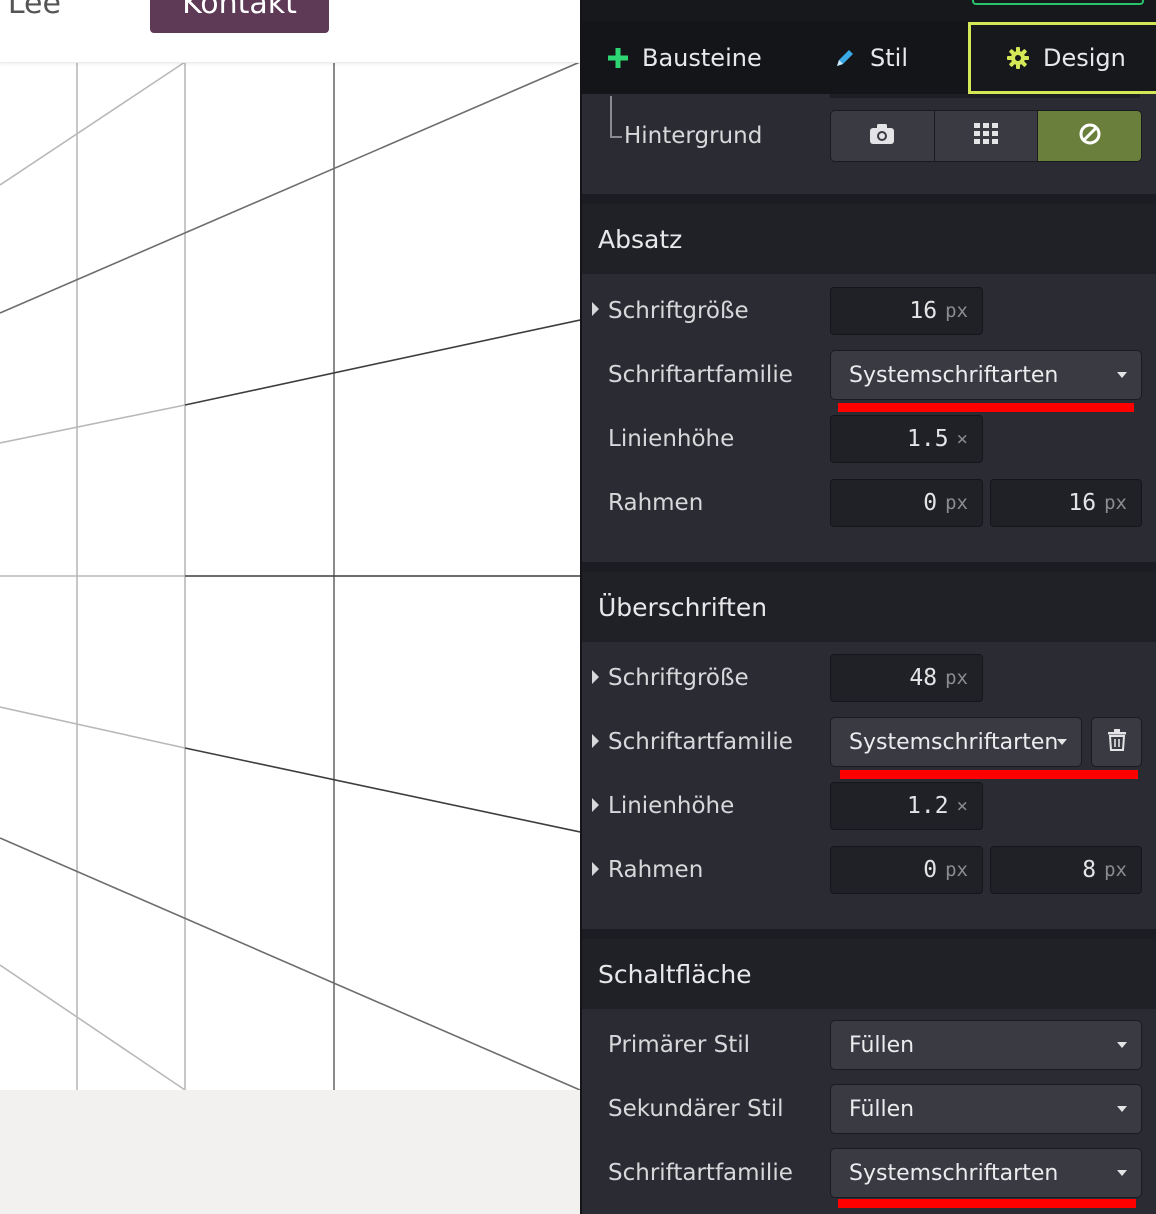 The image size is (1156, 1214). What do you see at coordinates (679, 1045) in the screenshot?
I see `button-primary-style-label: Primärer Stil` at bounding box center [679, 1045].